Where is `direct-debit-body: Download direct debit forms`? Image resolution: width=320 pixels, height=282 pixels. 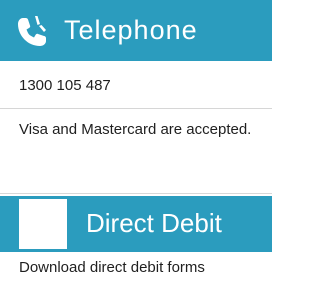
direct-debit-body: Download direct debit forms is located at coordinates (136, 267).